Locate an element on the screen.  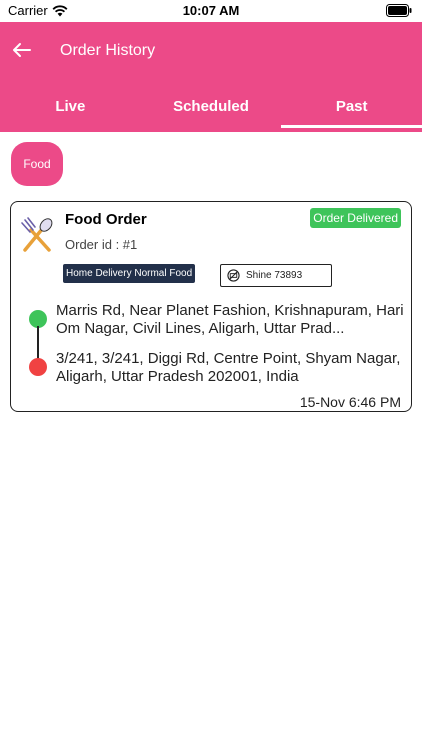
driver-tag-label: Shine 73893 is located at coordinates (274, 275).